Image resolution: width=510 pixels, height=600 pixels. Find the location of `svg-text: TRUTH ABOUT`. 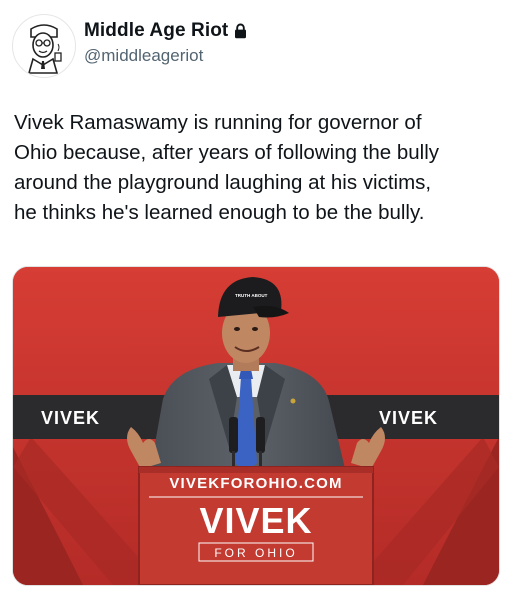

svg-text: TRUTH ABOUT is located at coordinates (251, 295).